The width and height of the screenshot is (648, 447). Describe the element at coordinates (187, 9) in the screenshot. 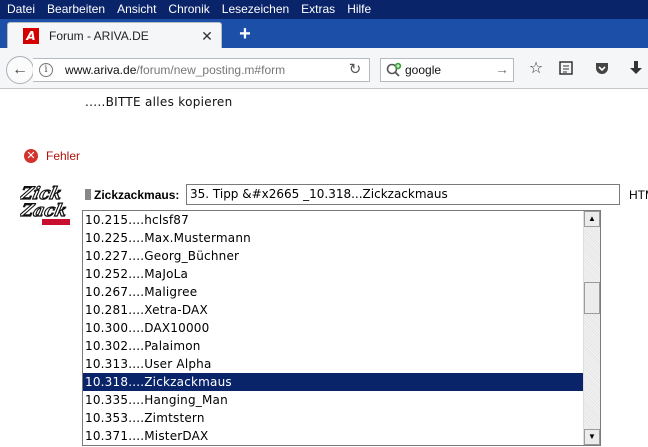

I see `menu-chronik: Chronik` at that location.